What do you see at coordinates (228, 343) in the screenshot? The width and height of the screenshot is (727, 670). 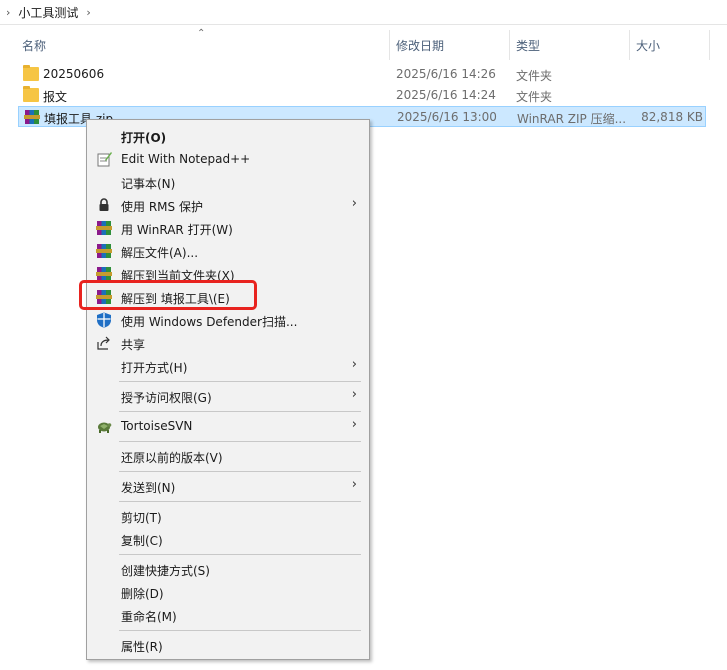 I see `menu-item-share: 共享` at bounding box center [228, 343].